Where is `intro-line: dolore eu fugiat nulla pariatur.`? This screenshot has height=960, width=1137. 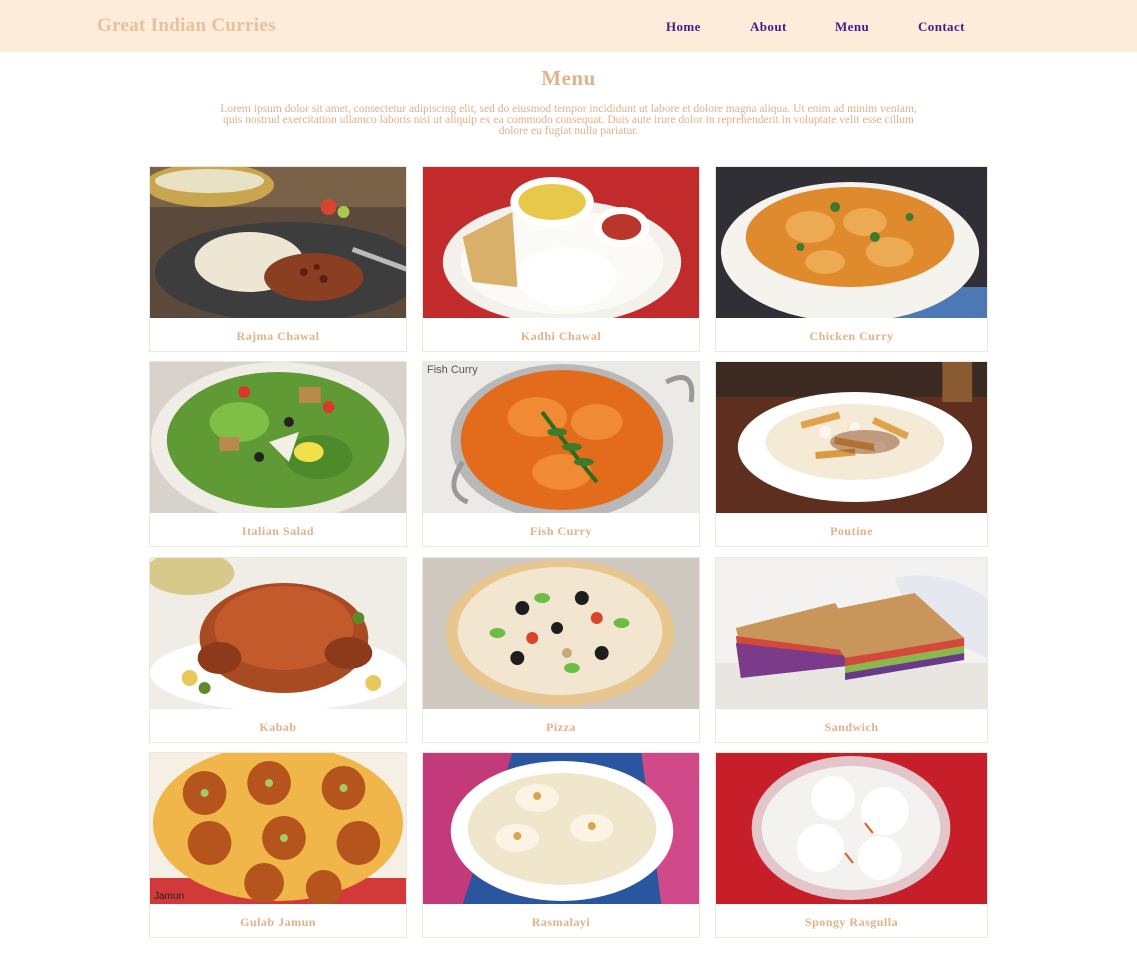
intro-line: dolore eu fugiat nulla pariatur. is located at coordinates (568, 131).